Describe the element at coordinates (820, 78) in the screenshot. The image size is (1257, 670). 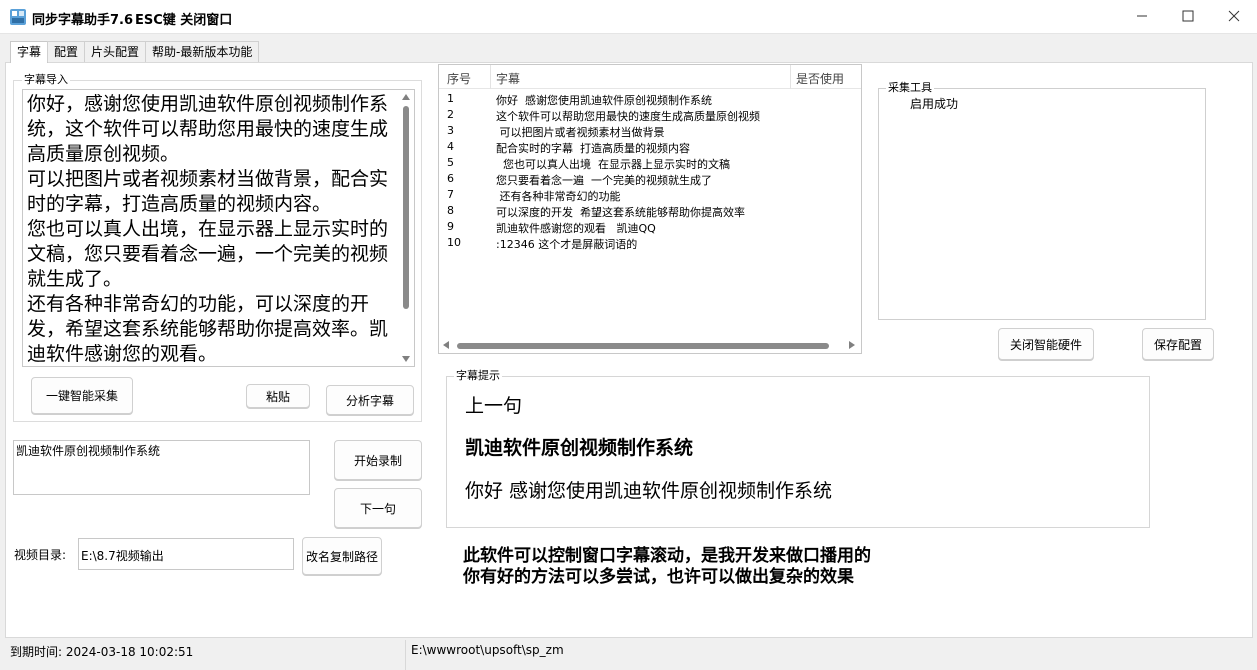
I see `column-header-used: 是否使用` at that location.